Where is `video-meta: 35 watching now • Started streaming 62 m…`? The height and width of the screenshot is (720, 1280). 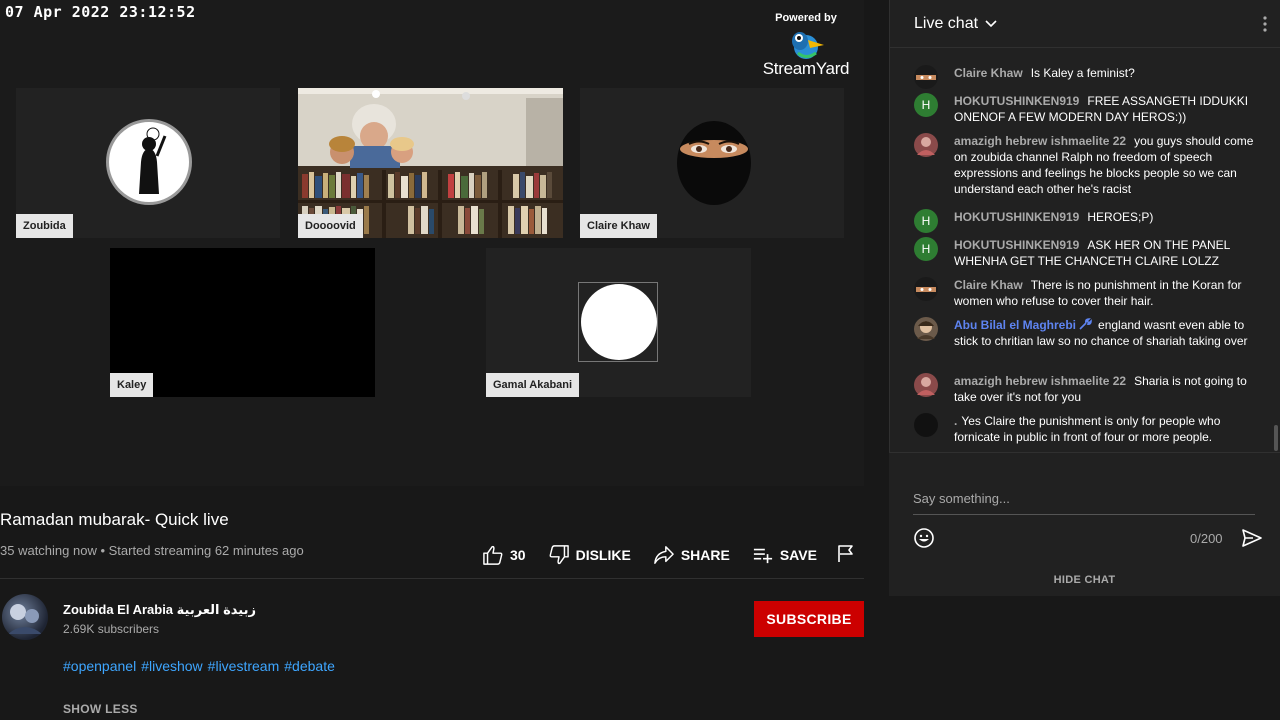 video-meta: 35 watching now • Started streaming 62 m… is located at coordinates (152, 550).